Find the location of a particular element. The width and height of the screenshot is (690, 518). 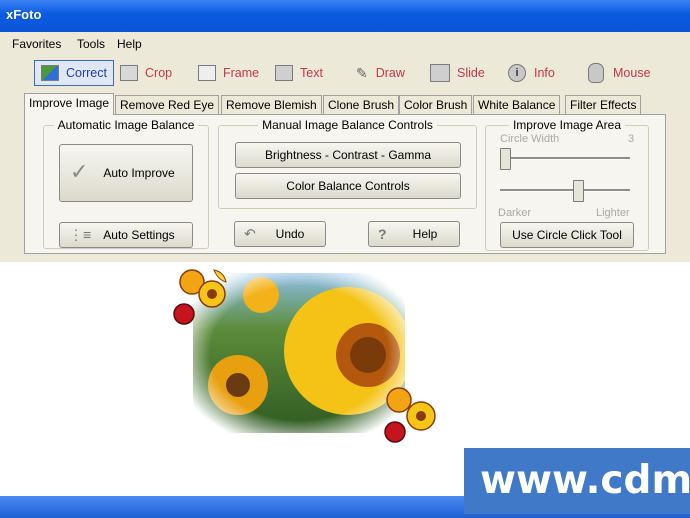

auto-settings-label: Auto Settings is located at coordinates (139, 235).